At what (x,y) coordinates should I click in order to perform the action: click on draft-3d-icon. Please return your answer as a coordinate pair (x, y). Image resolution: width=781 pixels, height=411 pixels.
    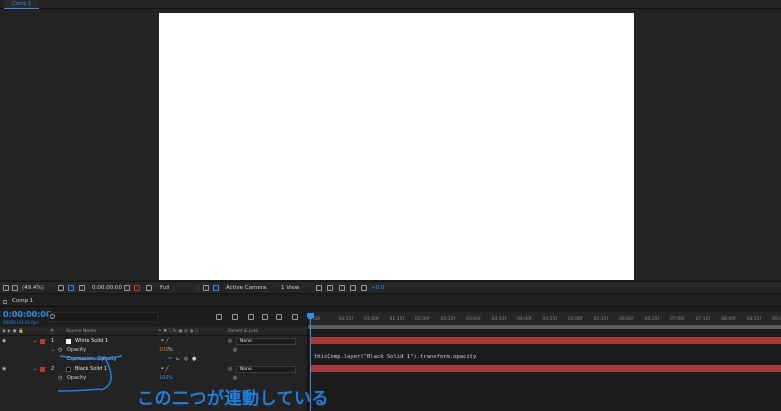
    Looking at the image, I should click on (330, 288).